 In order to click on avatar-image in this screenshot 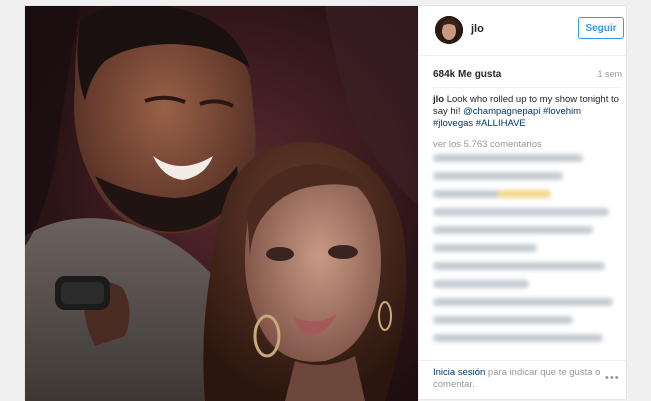, I will do `click(449, 30)`.